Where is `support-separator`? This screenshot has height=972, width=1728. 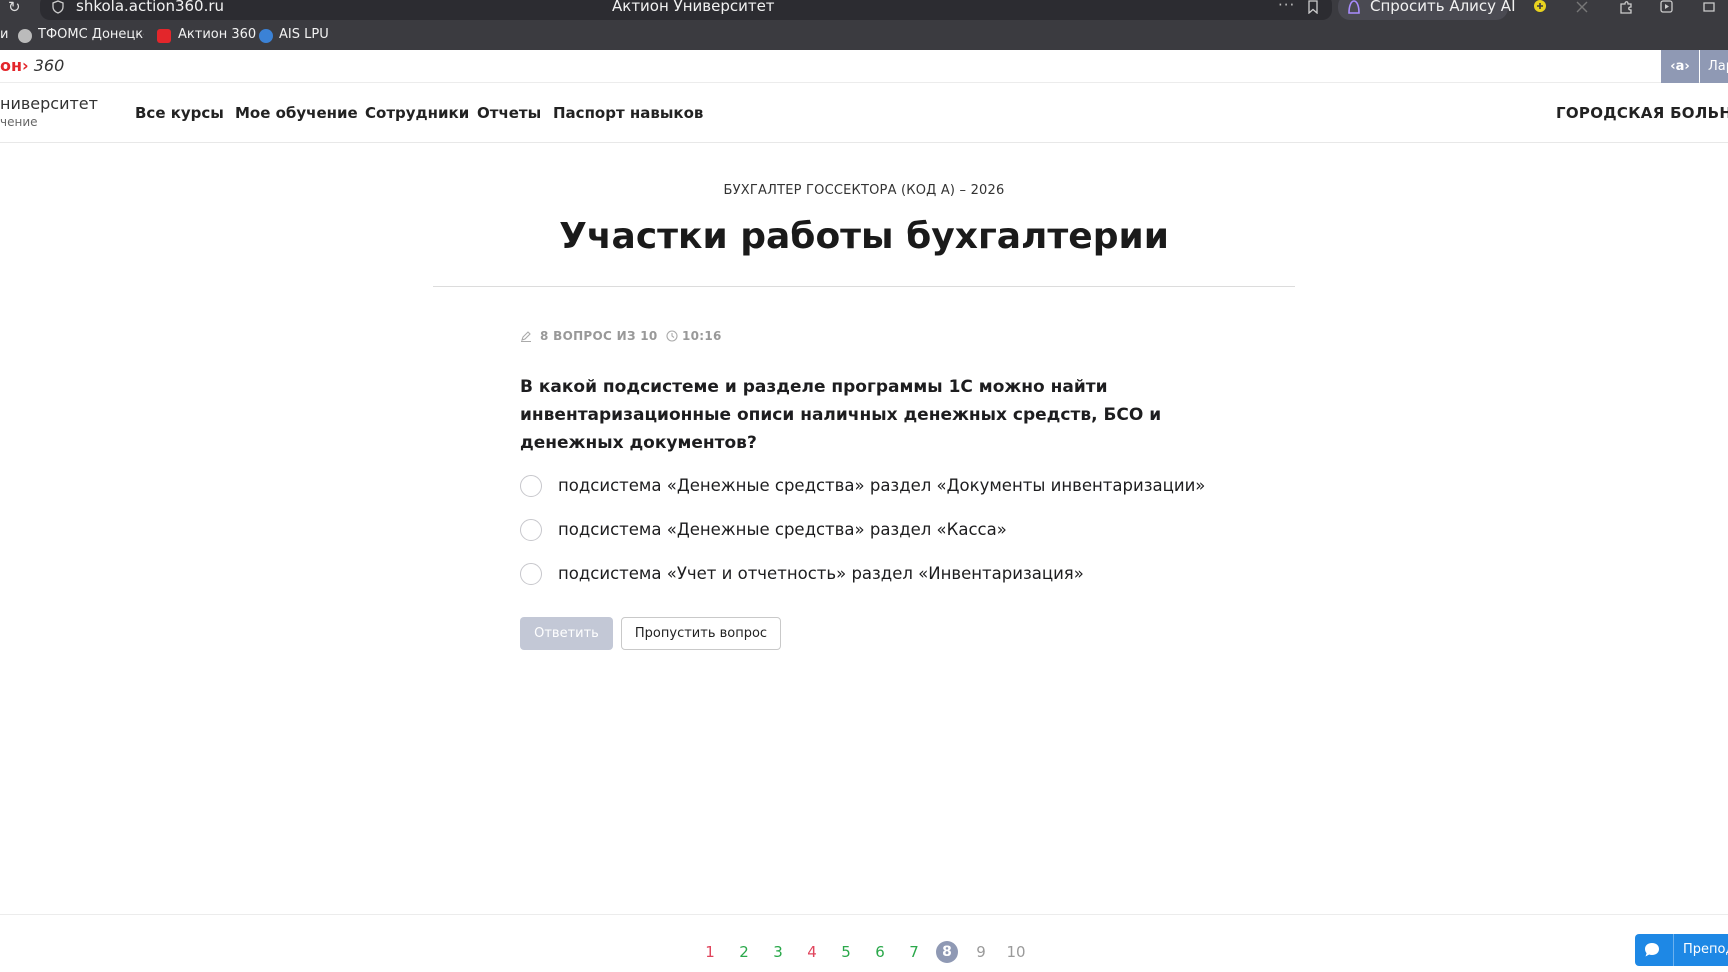
support-separator is located at coordinates (1673, 950).